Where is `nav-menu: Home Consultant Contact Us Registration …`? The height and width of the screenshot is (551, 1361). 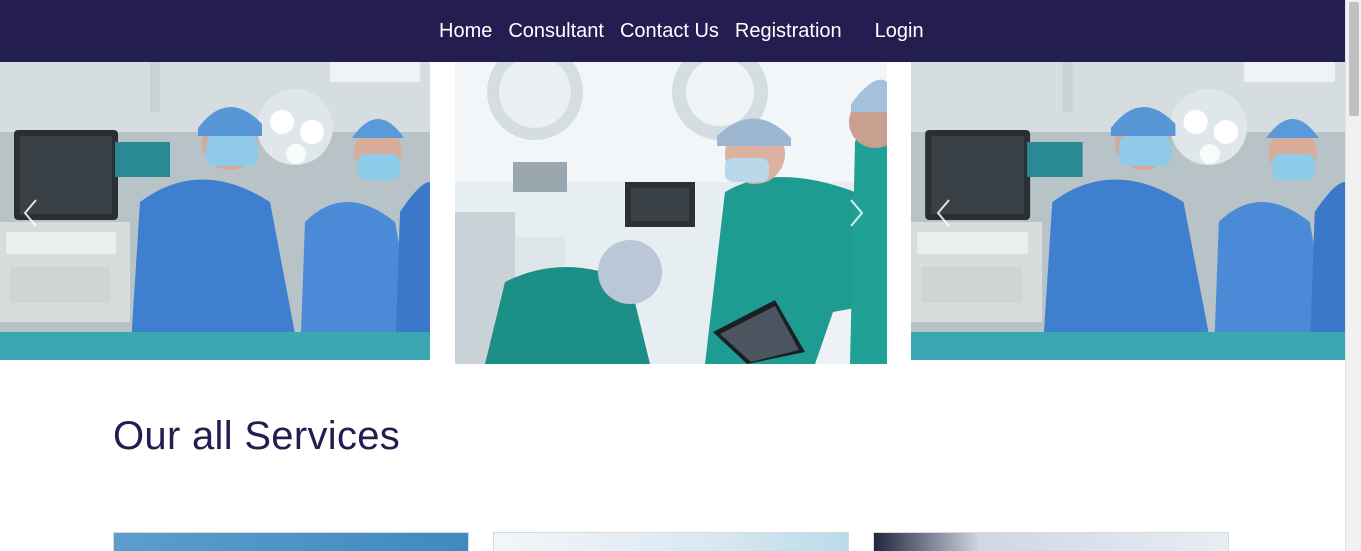 nav-menu: Home Consultant Contact Us Registration … is located at coordinates (681, 31).